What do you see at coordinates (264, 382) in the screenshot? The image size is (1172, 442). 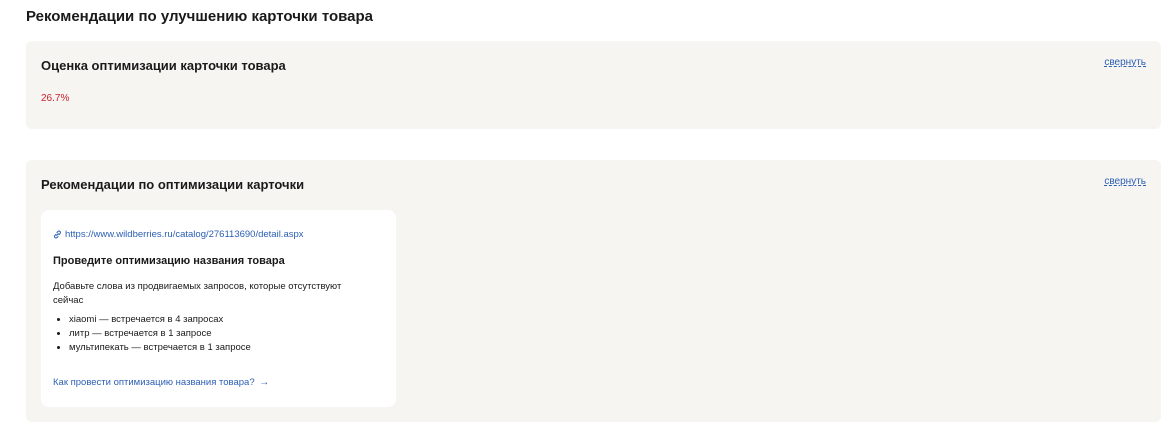 I see `arrow-right-icon: →` at bounding box center [264, 382].